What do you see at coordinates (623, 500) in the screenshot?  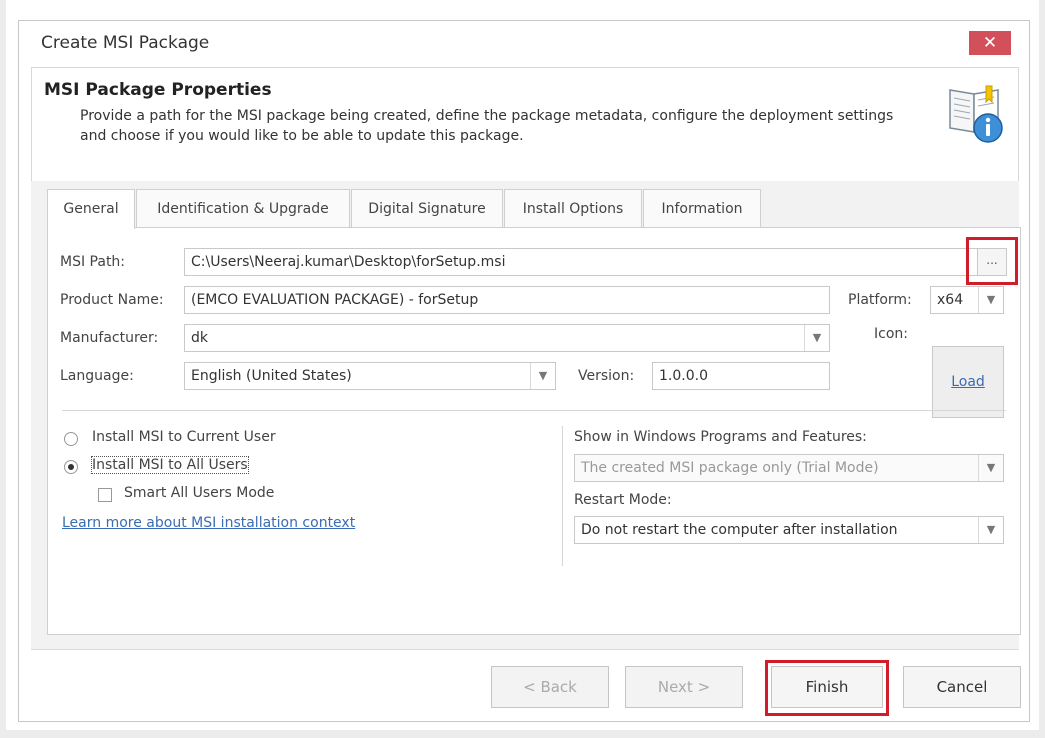 I see `restart-mode-label: Restart Mode:` at bounding box center [623, 500].